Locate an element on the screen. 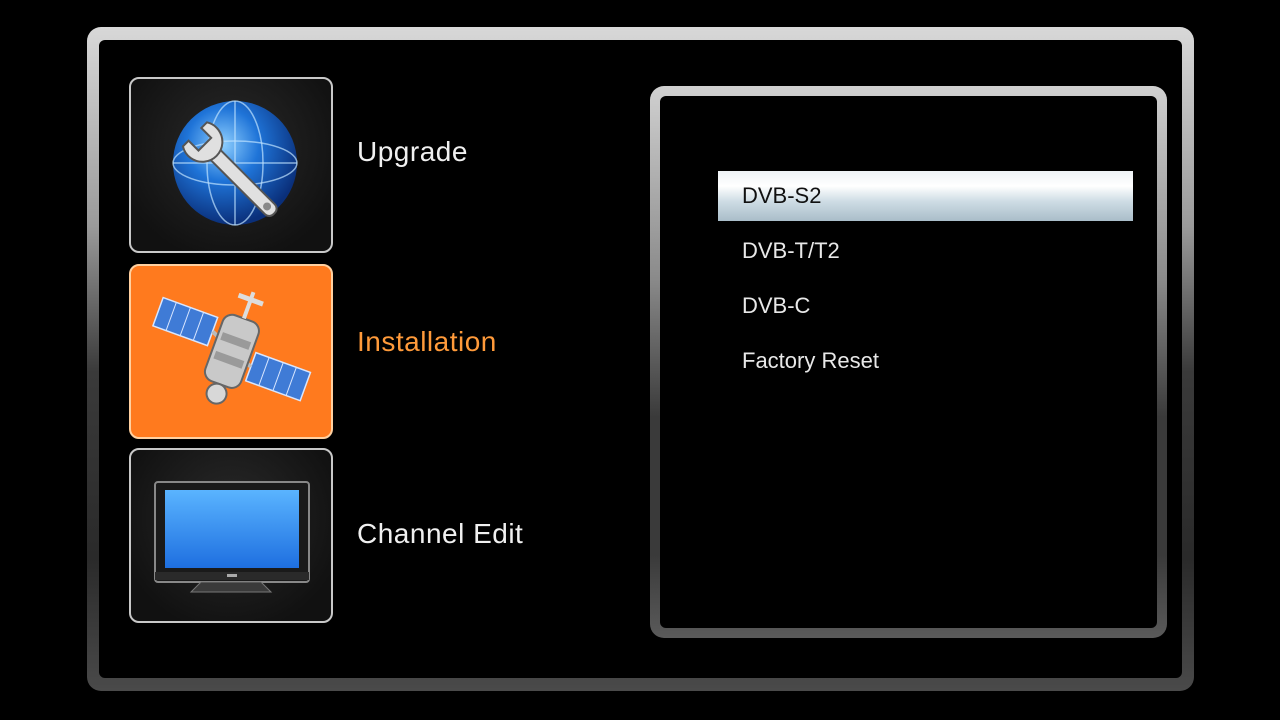 Image resolution: width=1280 pixels, height=720 pixels. tv-icon is located at coordinates (232, 537).